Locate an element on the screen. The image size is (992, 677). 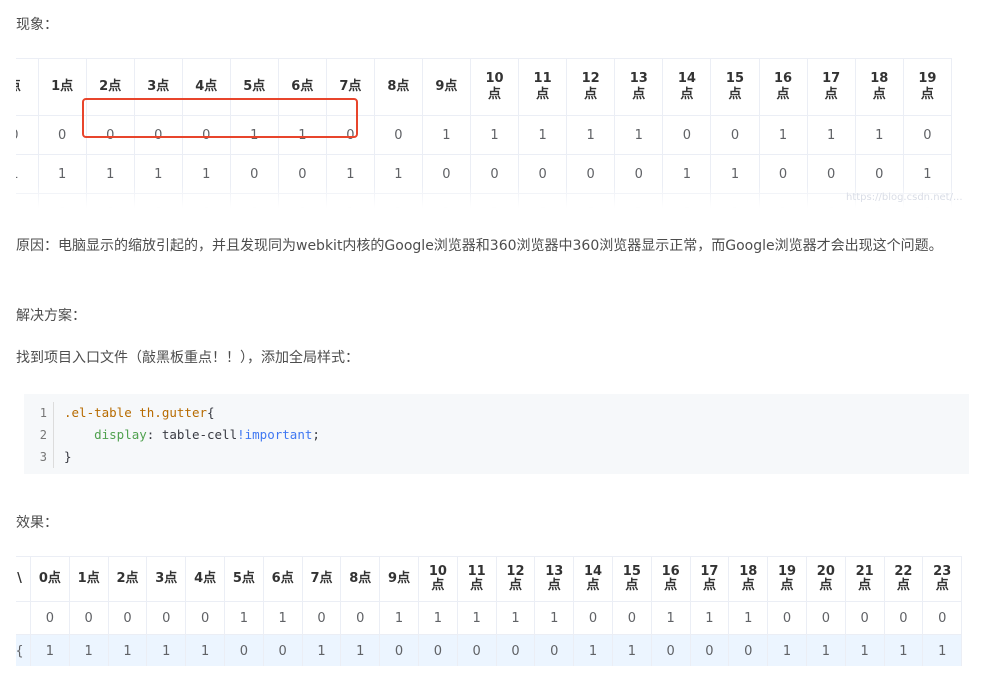
column-header: 11 点 is located at coordinates (543, 87).